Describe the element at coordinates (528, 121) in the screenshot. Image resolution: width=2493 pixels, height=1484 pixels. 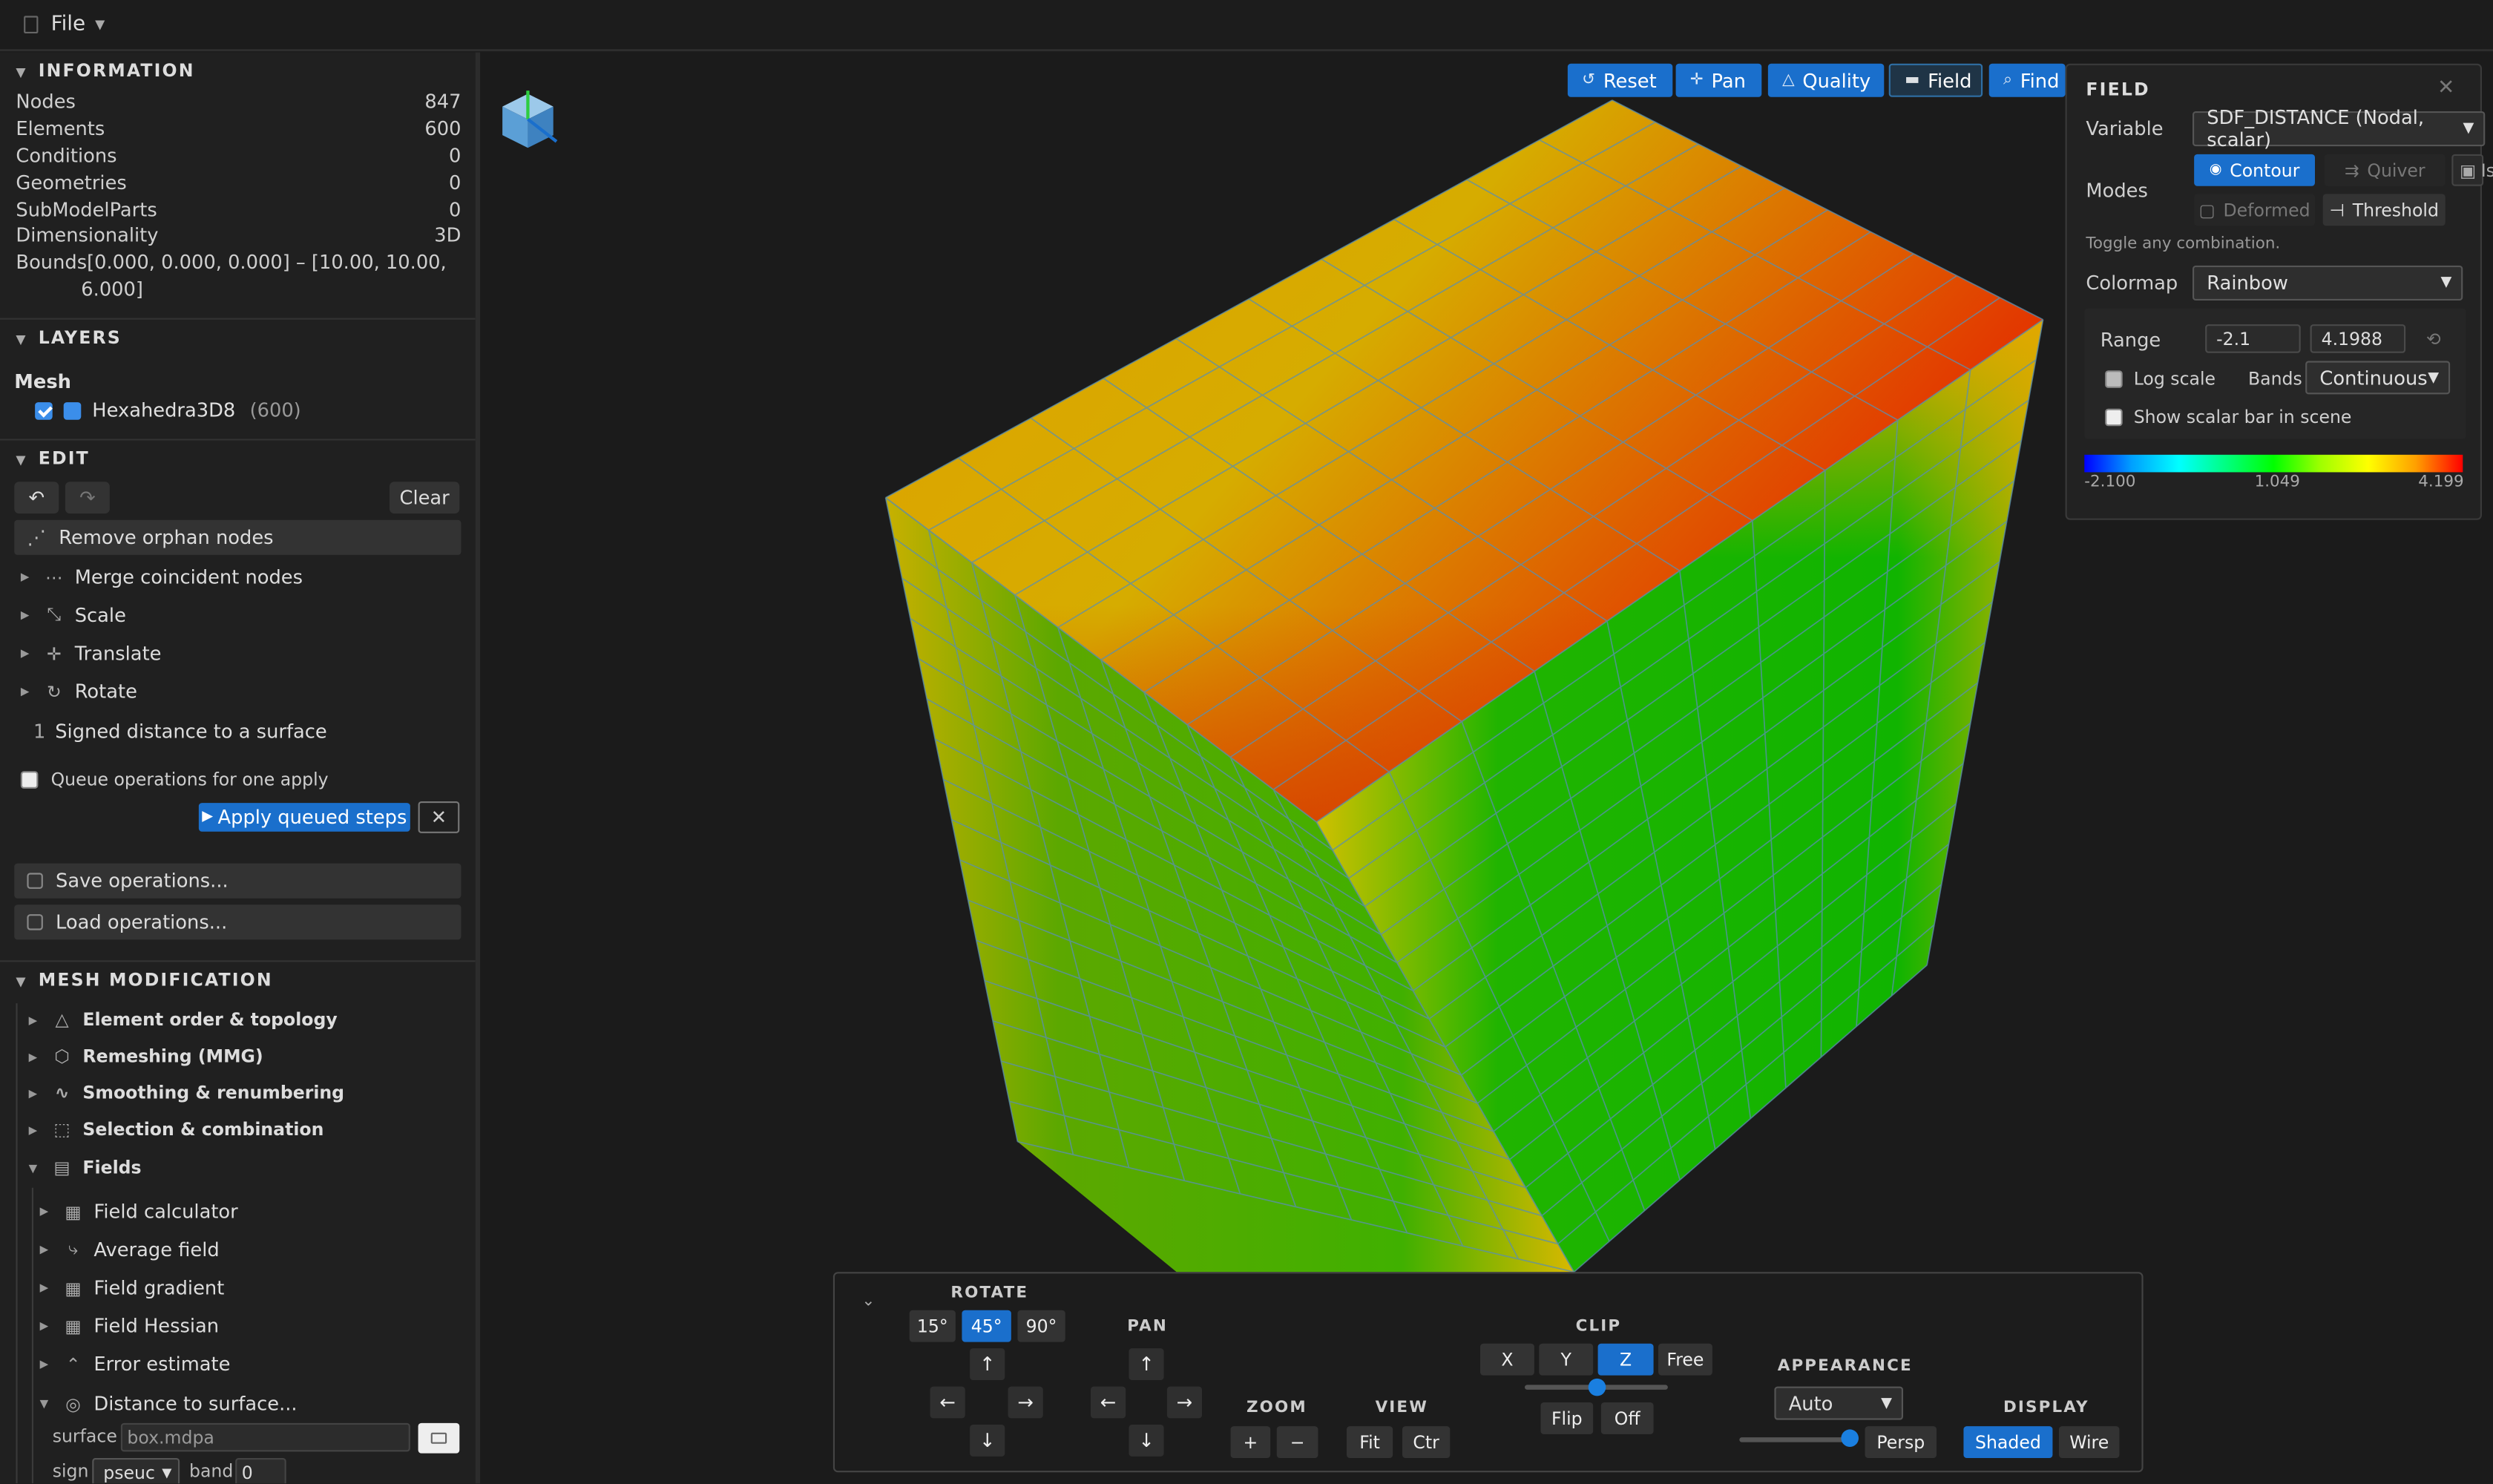
I see `orientation-cube` at that location.